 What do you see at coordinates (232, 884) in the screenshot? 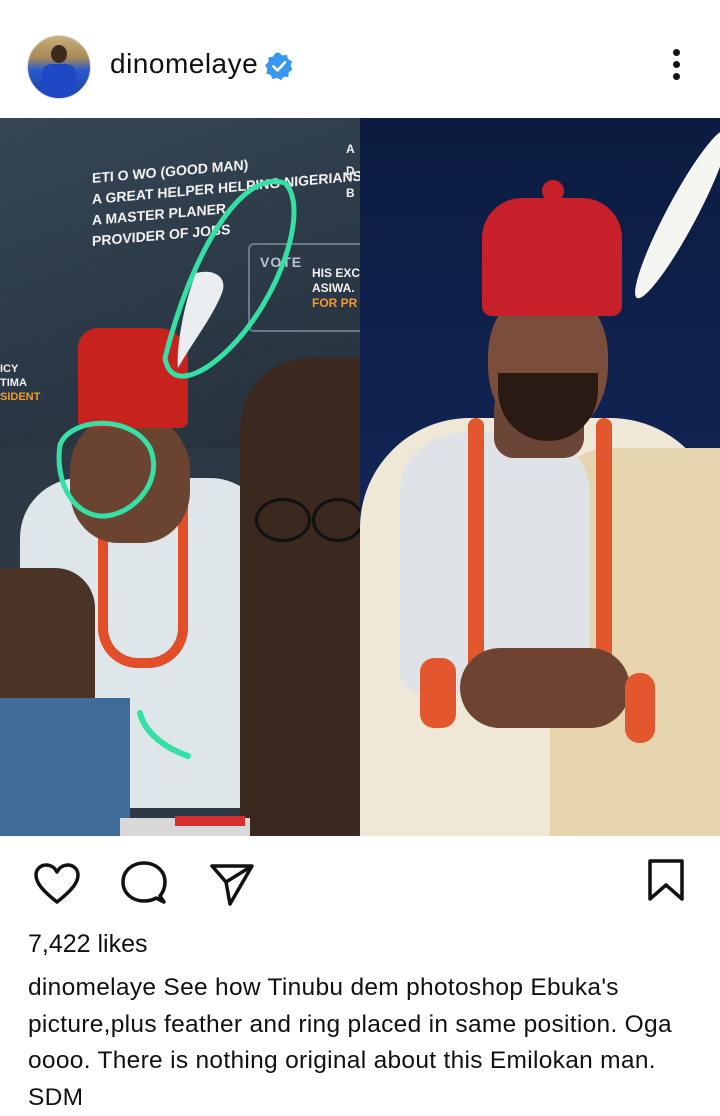
I see `share-icon` at bounding box center [232, 884].